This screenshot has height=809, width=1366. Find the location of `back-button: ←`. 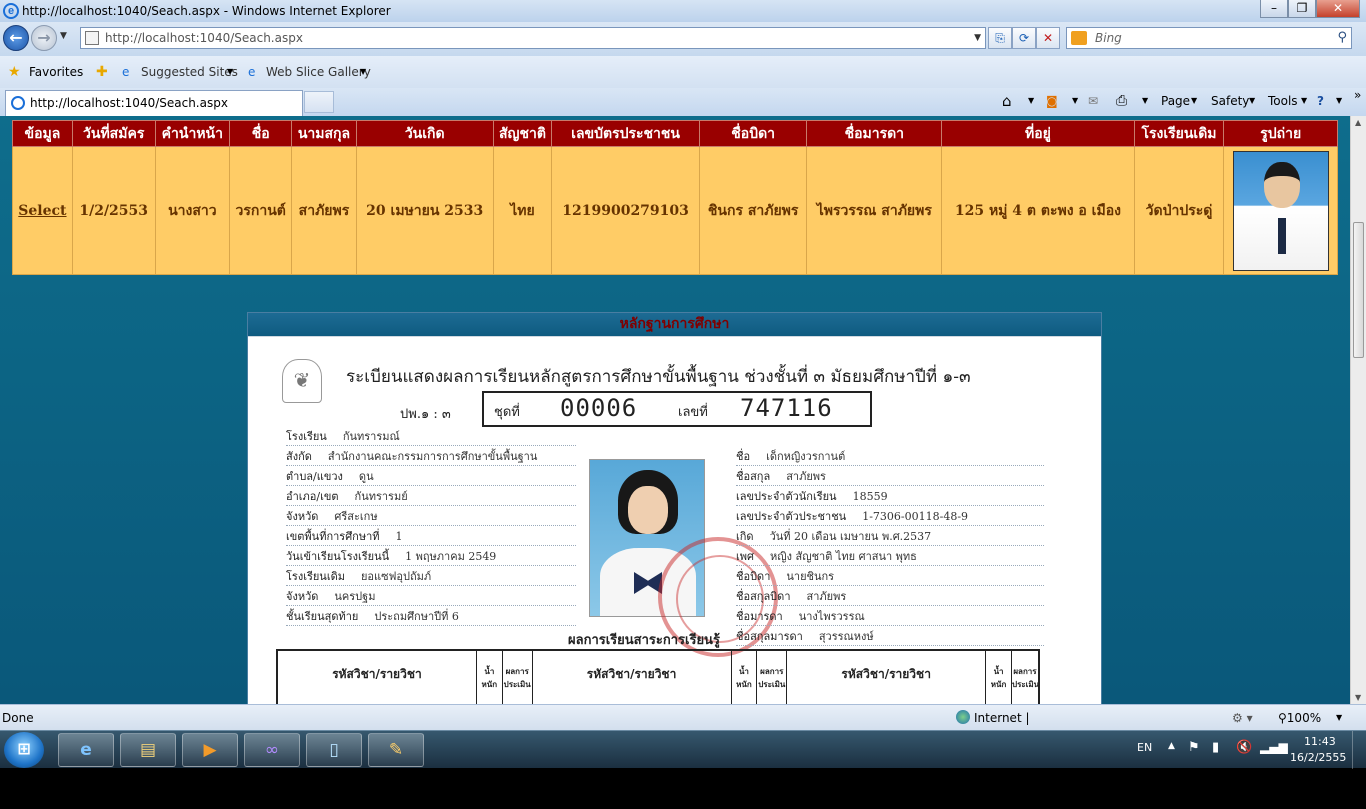

back-button: ← is located at coordinates (16, 38).